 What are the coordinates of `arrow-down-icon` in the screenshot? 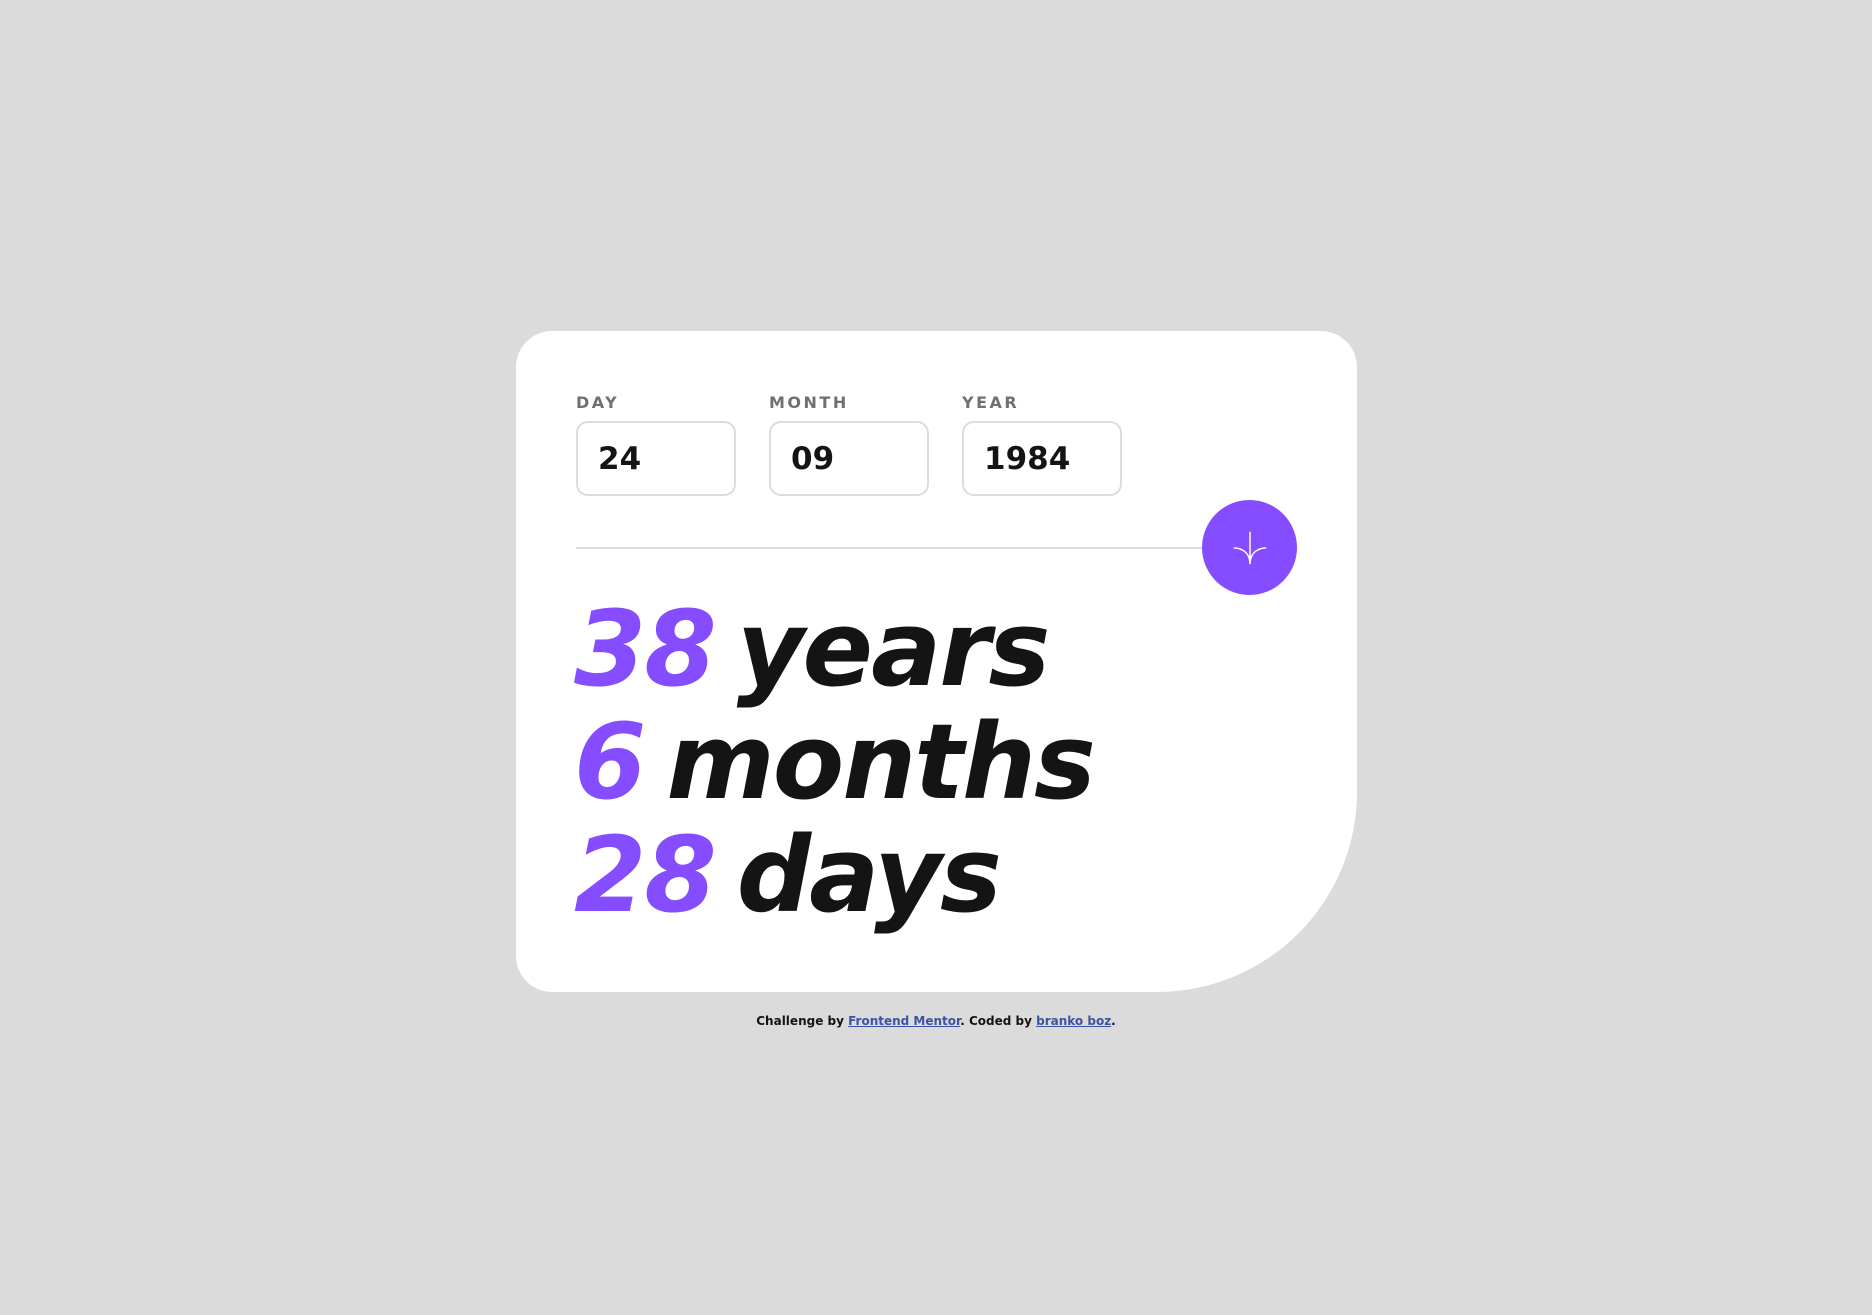 It's located at (1249, 547).